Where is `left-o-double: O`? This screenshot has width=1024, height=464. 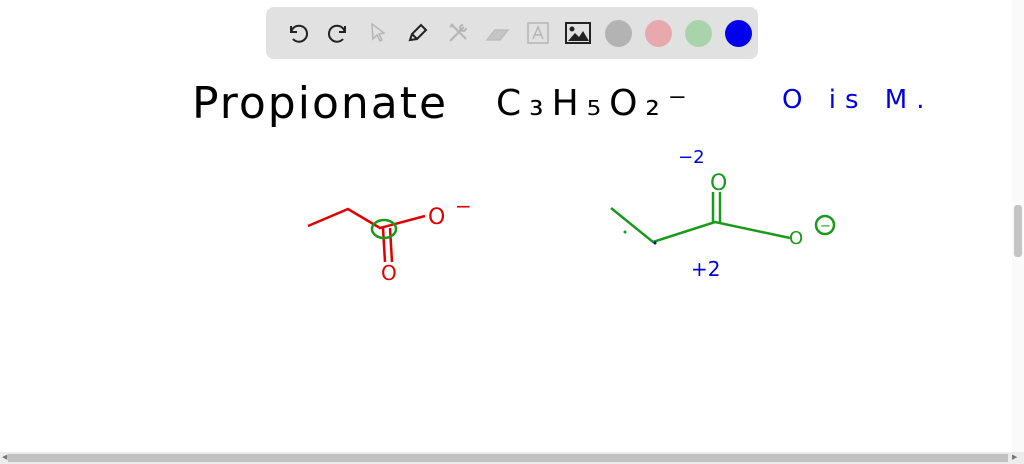
left-o-double: O is located at coordinates (389, 273).